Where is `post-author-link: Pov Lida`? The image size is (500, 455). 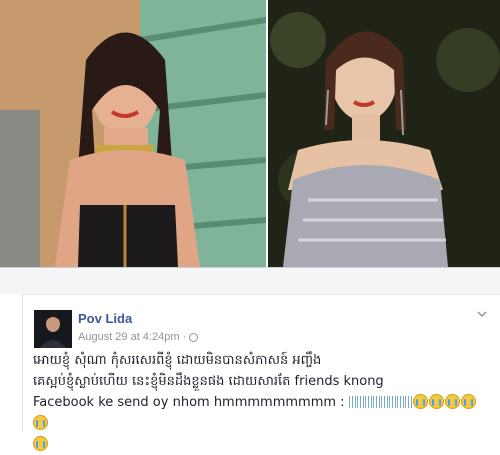
post-author-link: Pov Lida is located at coordinates (105, 318).